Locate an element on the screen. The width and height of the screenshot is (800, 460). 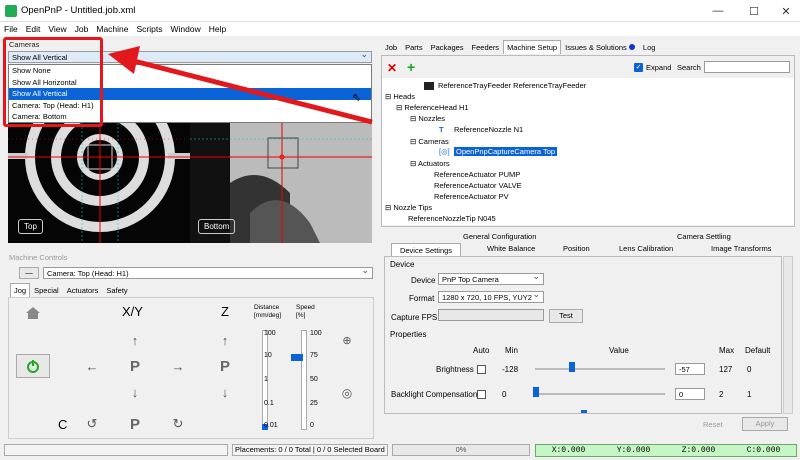
menu-edit: Edit is located at coordinates (33, 29).